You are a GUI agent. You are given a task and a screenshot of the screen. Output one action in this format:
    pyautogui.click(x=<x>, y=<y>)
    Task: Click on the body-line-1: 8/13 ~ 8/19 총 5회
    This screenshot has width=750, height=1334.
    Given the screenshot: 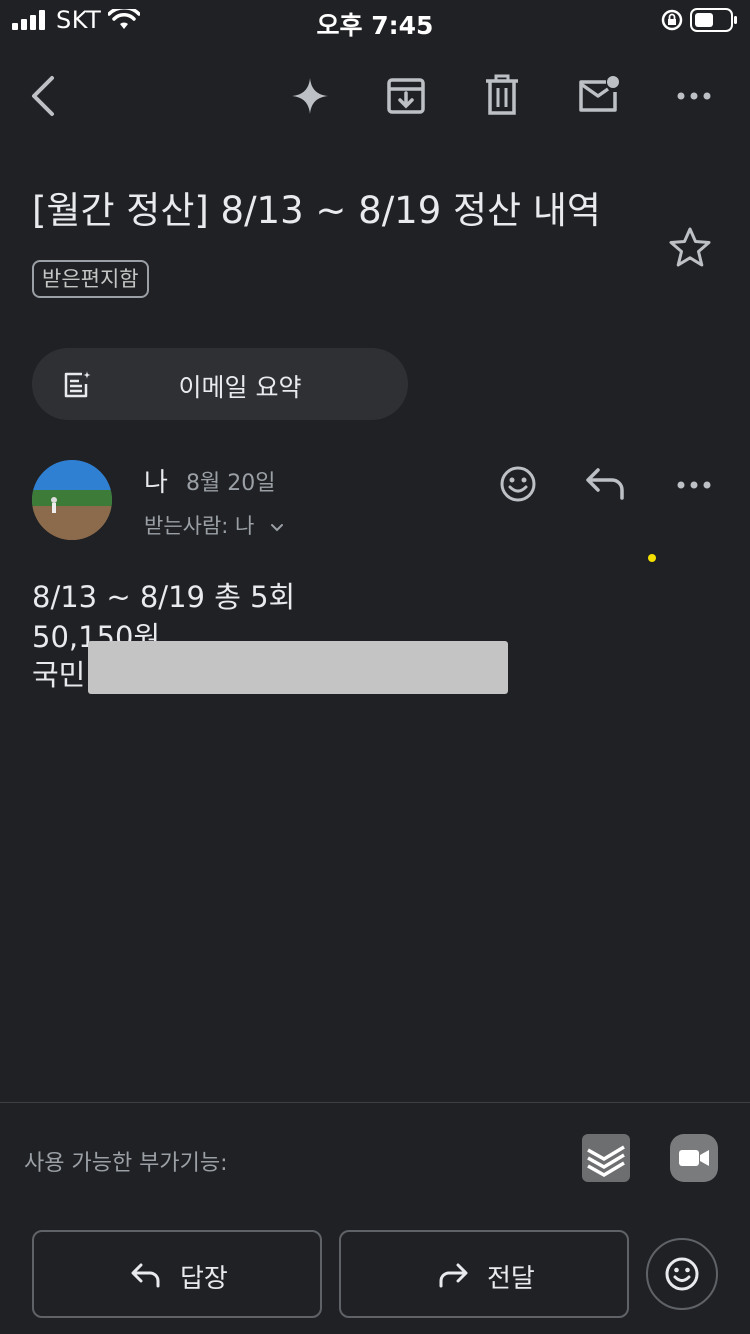 What is the action you would take?
    pyautogui.click(x=164, y=597)
    